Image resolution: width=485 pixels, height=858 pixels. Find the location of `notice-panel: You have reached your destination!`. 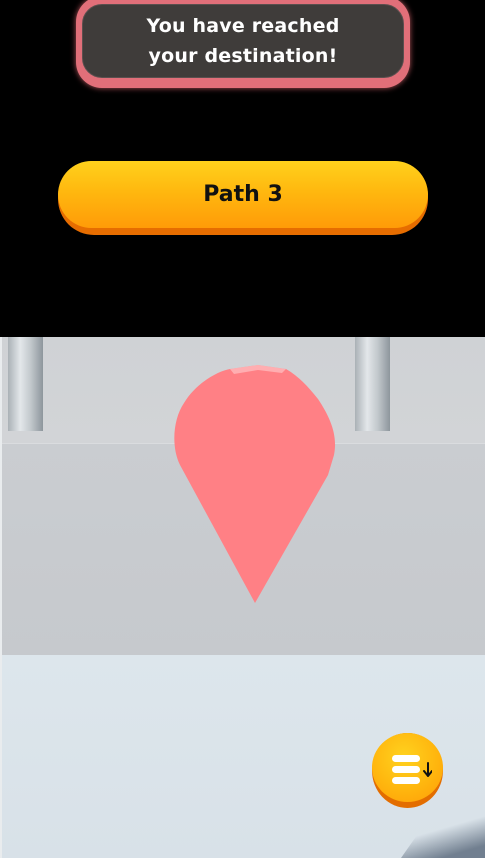

notice-panel: You have reached your destination! is located at coordinates (243, 41).